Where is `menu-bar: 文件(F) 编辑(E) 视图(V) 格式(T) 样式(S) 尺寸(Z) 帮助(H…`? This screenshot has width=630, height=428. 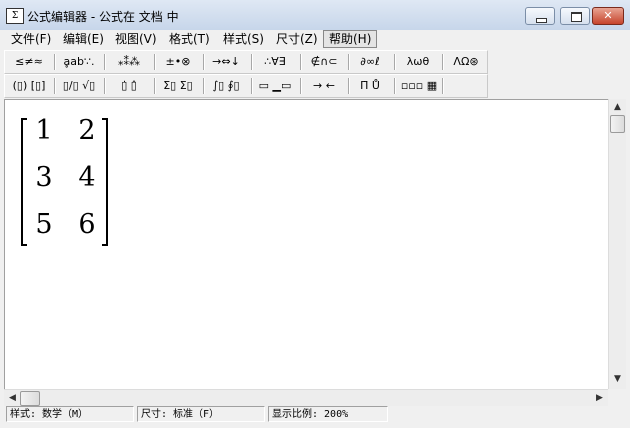
menu-bar: 文件(F) 编辑(E) 视图(V) 格式(T) 样式(S) 尺寸(Z) 帮助(H… is located at coordinates (315, 39).